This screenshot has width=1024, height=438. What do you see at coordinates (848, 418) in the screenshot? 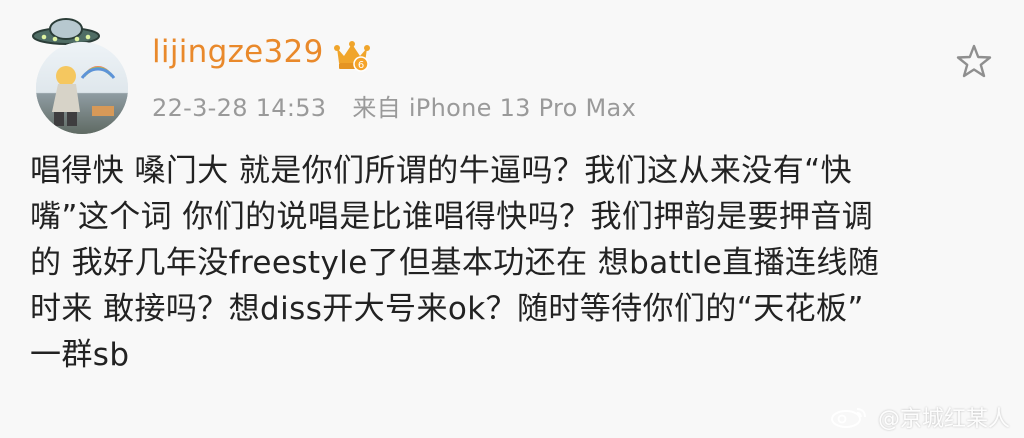
I see `weibo-logo-icon` at bounding box center [848, 418].